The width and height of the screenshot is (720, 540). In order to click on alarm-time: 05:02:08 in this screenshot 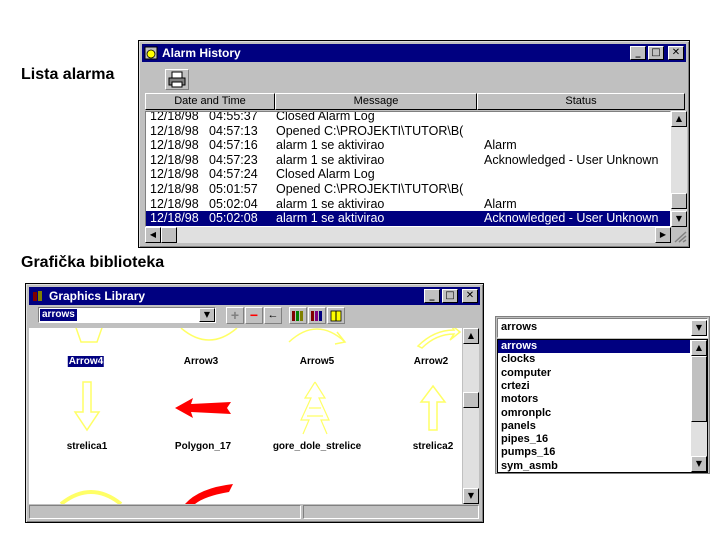, I will do `click(233, 218)`.